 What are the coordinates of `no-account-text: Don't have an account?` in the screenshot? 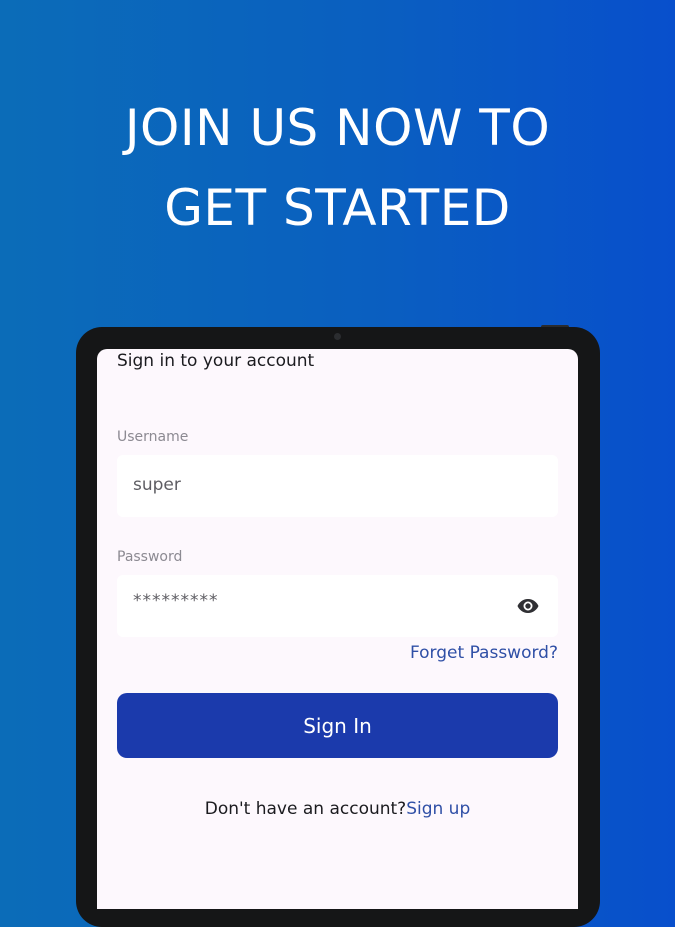 It's located at (305, 809).